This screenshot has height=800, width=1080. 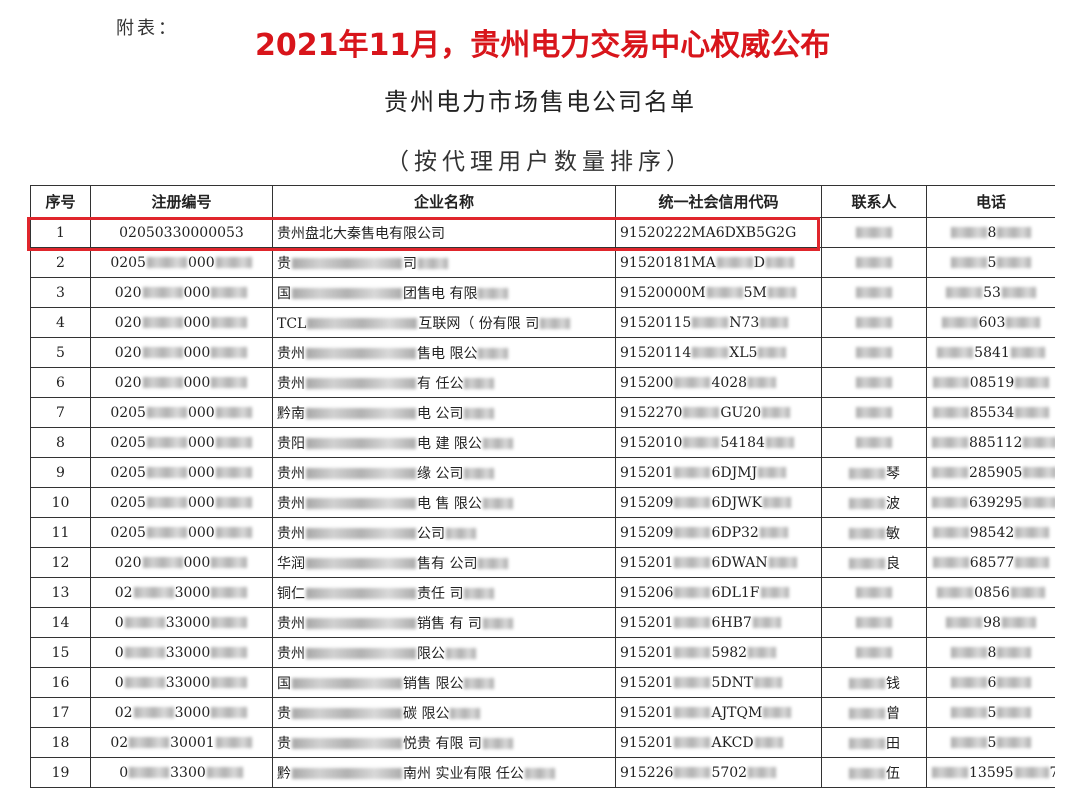 What do you see at coordinates (668, 263) in the screenshot?
I see `credit-text: 91520181MA` at bounding box center [668, 263].